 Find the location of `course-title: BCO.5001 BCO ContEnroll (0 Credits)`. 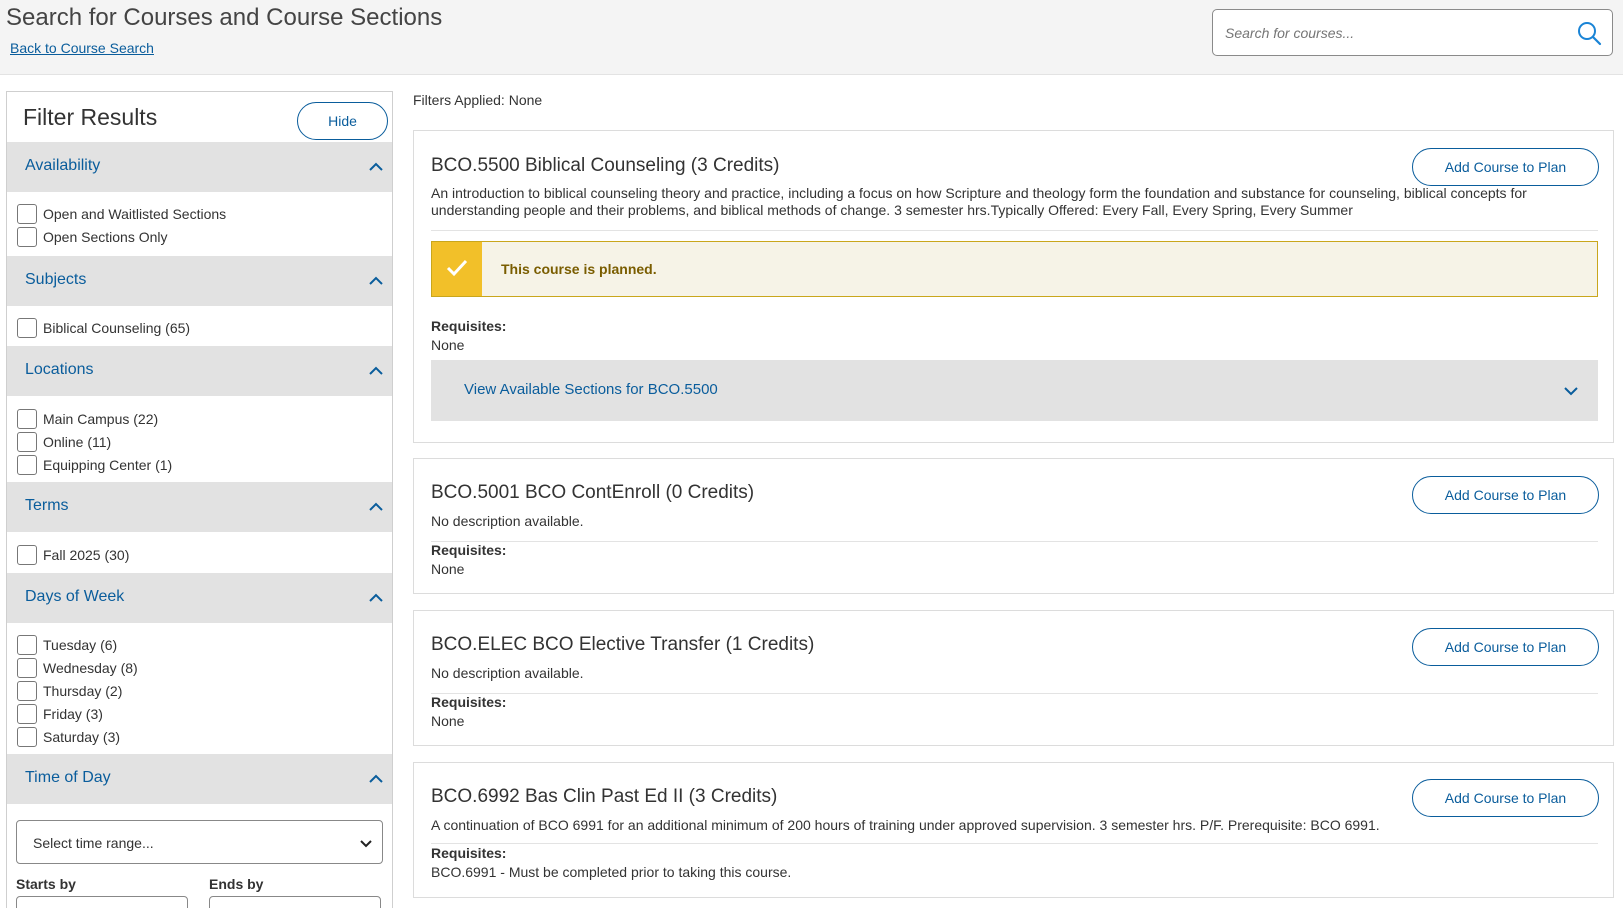

course-title: BCO.5001 BCO ContEnroll (0 Credits) is located at coordinates (593, 492).